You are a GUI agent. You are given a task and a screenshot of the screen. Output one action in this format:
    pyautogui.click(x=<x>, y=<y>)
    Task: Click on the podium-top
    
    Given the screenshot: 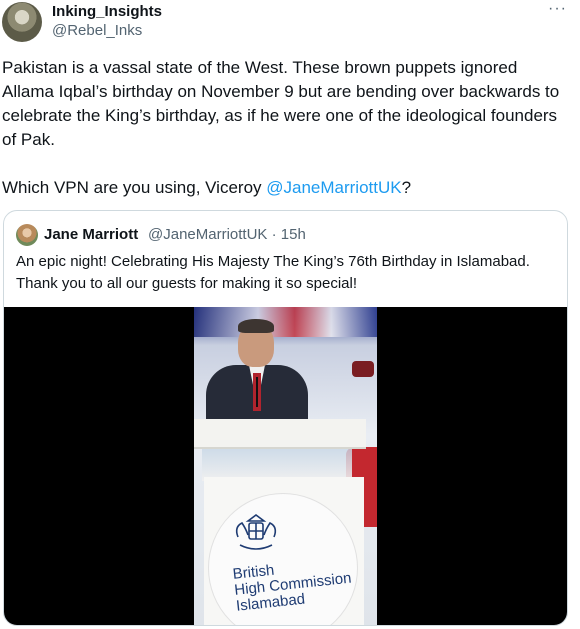 What is the action you would take?
    pyautogui.click(x=280, y=434)
    